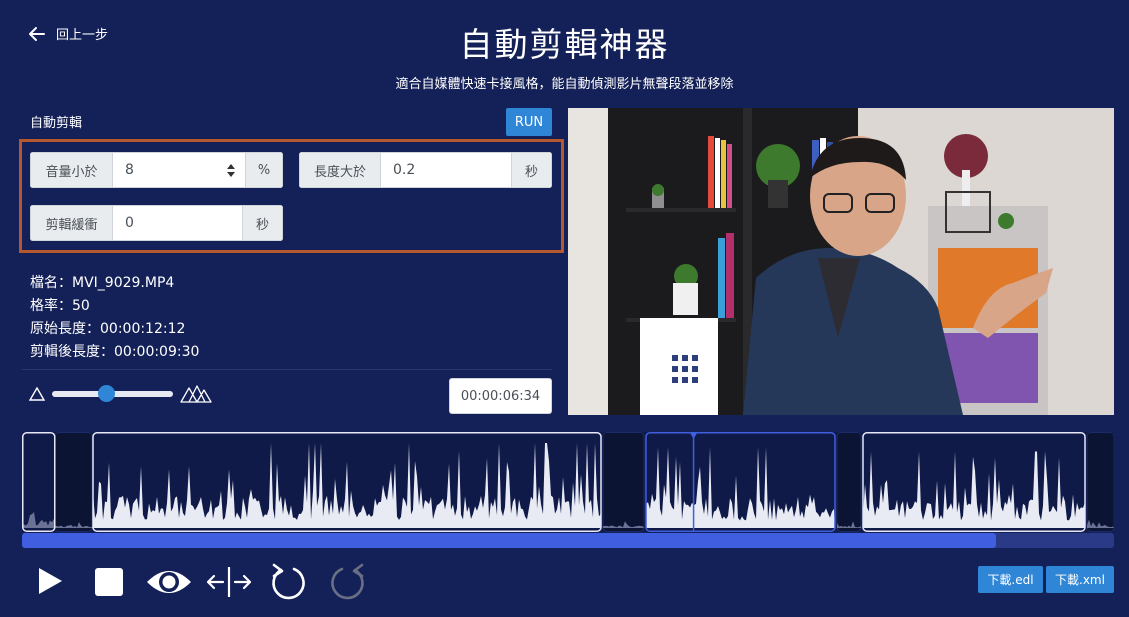 The height and width of the screenshot is (617, 1129). Describe the element at coordinates (37, 394) in the screenshot. I see `zoom-out-icon` at that location.